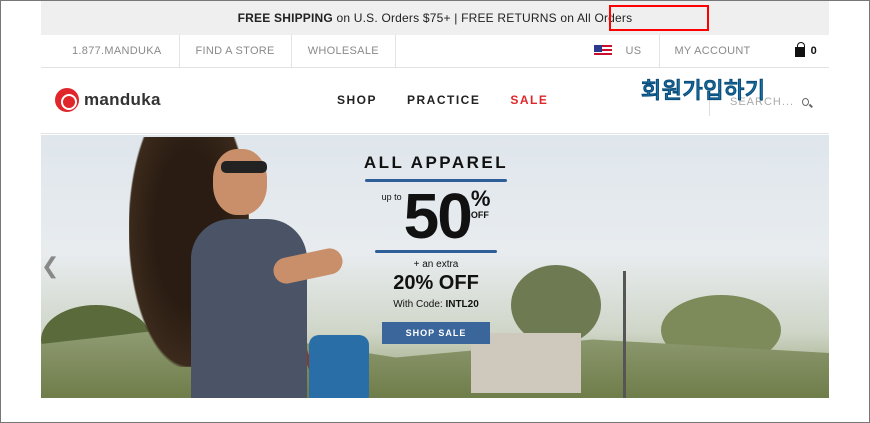 This screenshot has height=423, width=870. What do you see at coordinates (480, 198) in the screenshot?
I see `percent-sign: %` at bounding box center [480, 198].